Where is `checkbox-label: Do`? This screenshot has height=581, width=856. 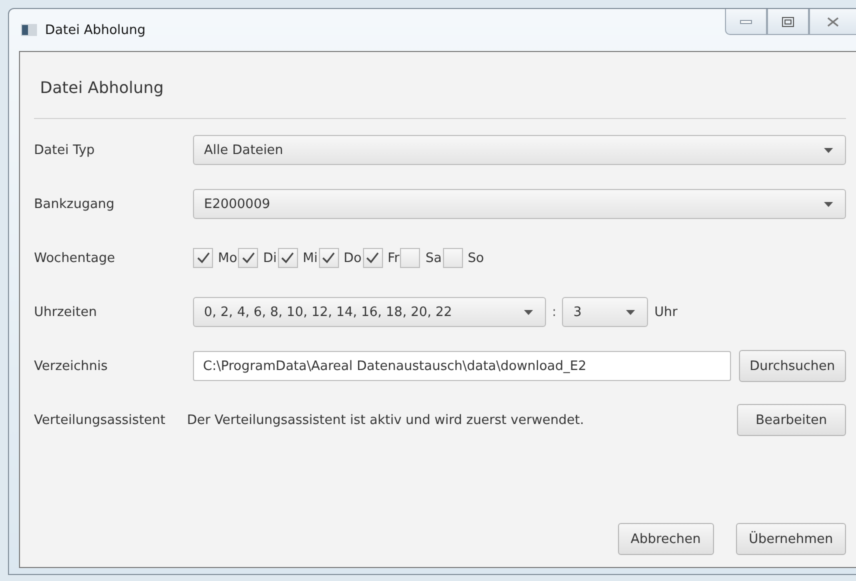
checkbox-label: Do is located at coordinates (353, 258).